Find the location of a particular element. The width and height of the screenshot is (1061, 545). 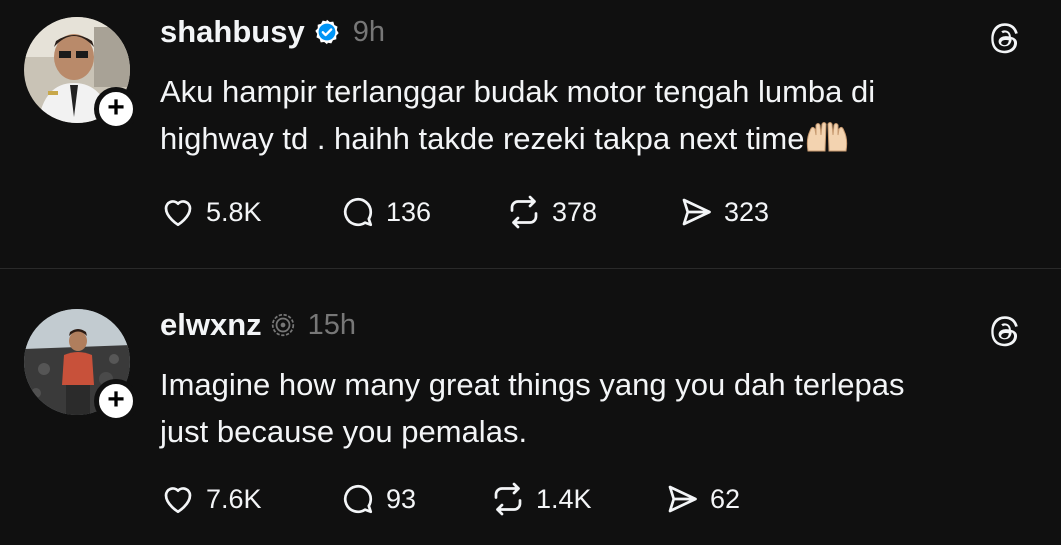

post-text-line: just because you pemalas. is located at coordinates (344, 431).